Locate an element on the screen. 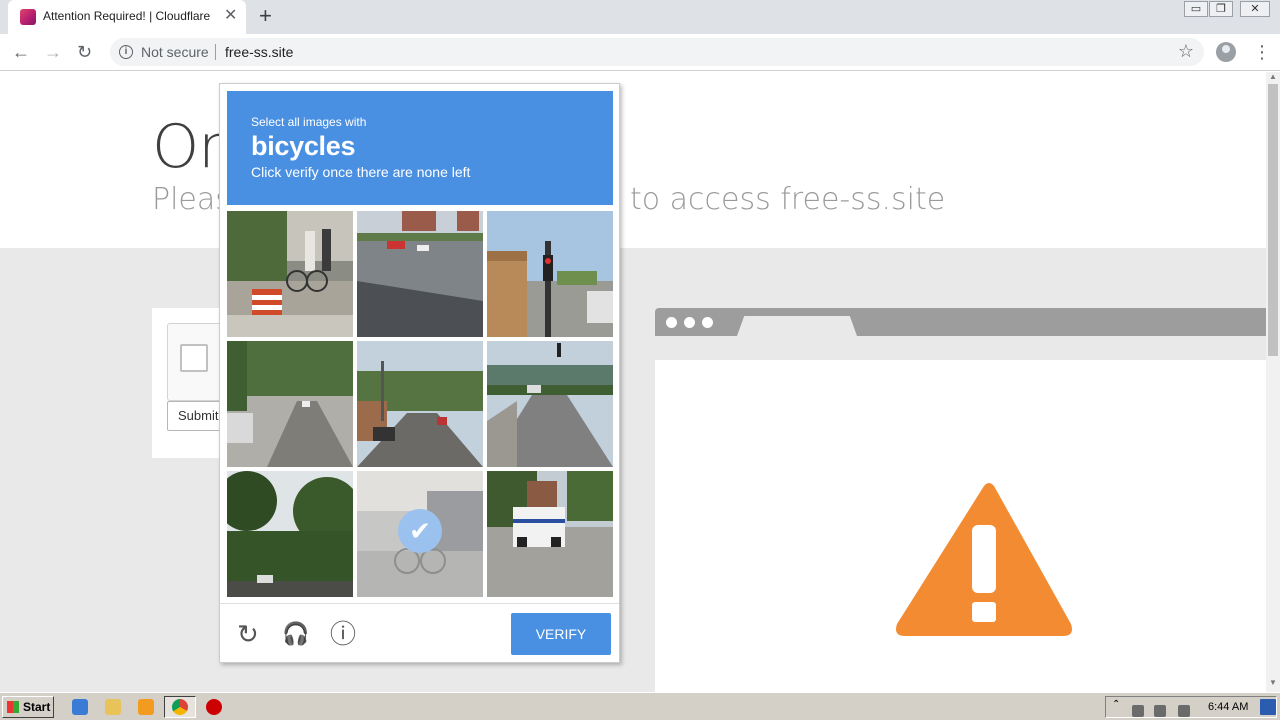 This screenshot has height=720, width=1280. illustration-tab is located at coordinates (797, 326).